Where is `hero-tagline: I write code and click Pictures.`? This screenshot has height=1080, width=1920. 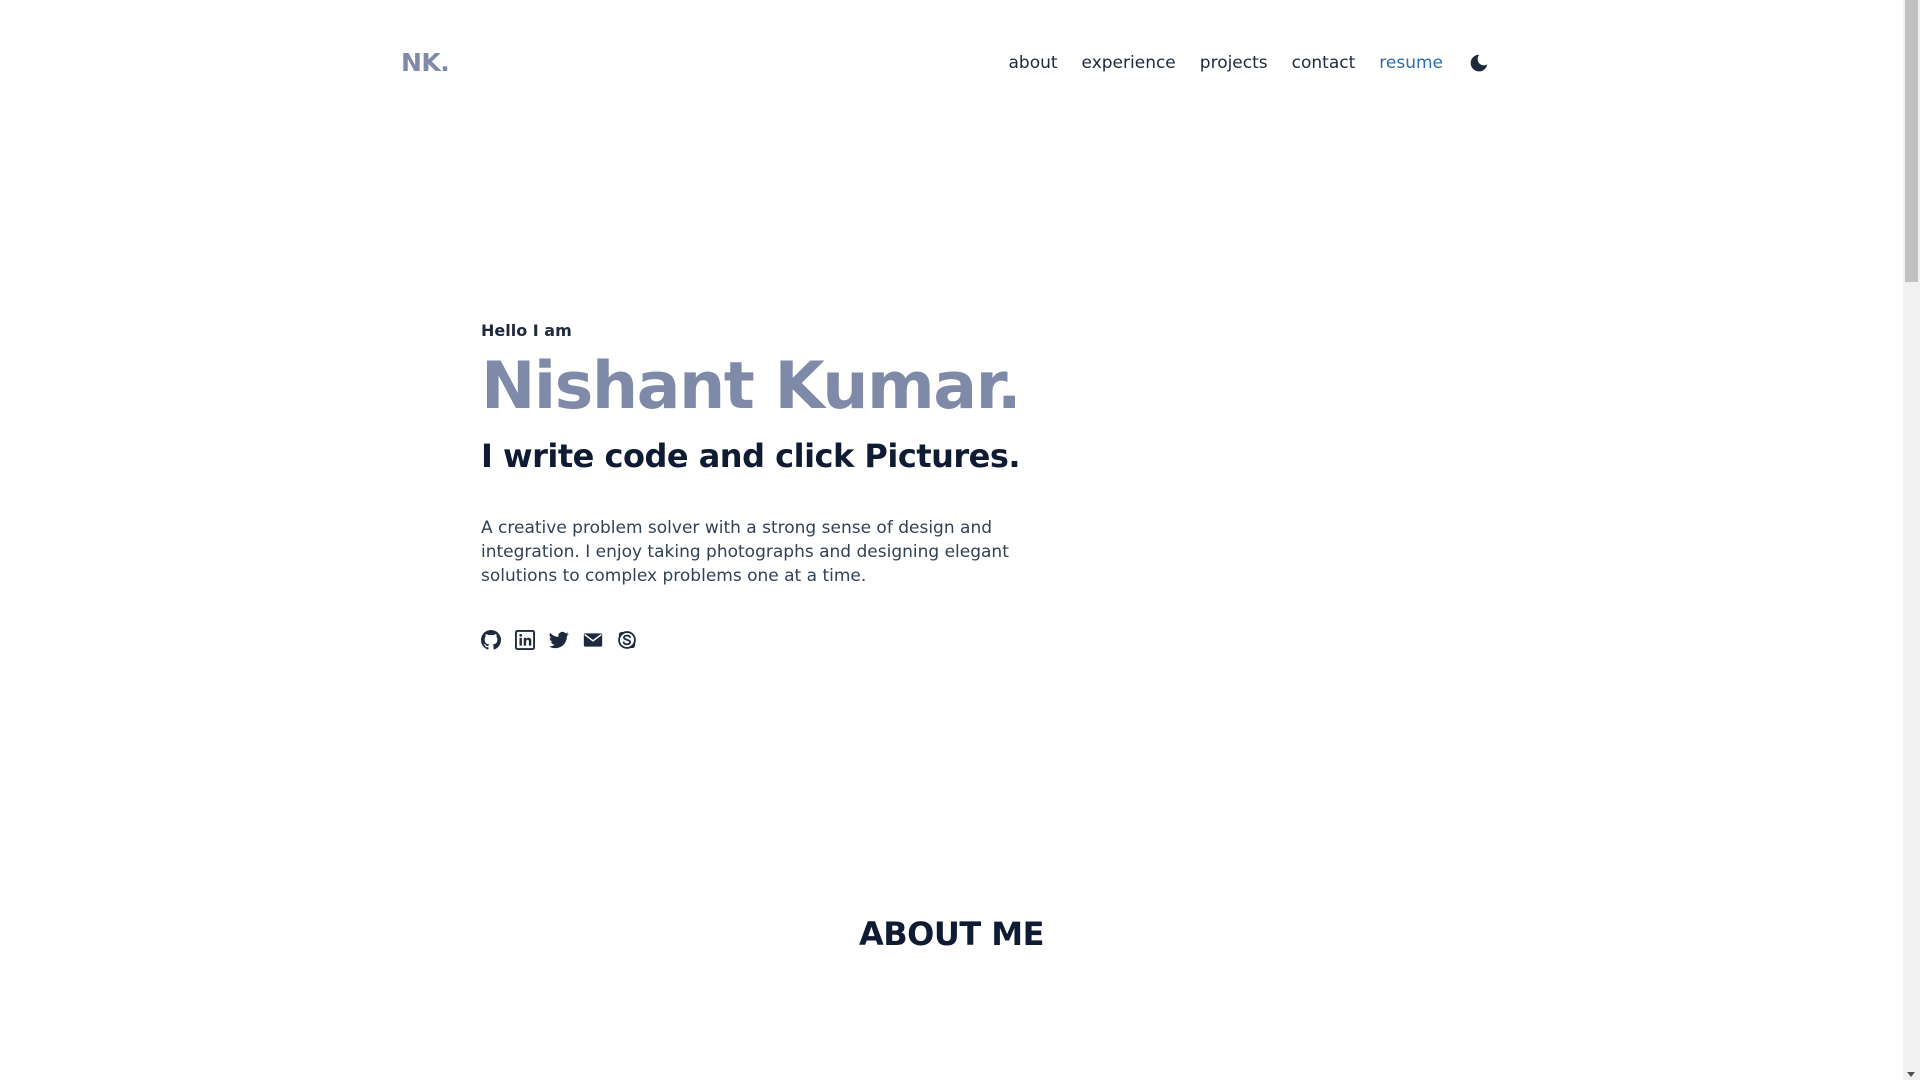
hero-tagline: I write code and click Pictures. is located at coordinates (751, 456).